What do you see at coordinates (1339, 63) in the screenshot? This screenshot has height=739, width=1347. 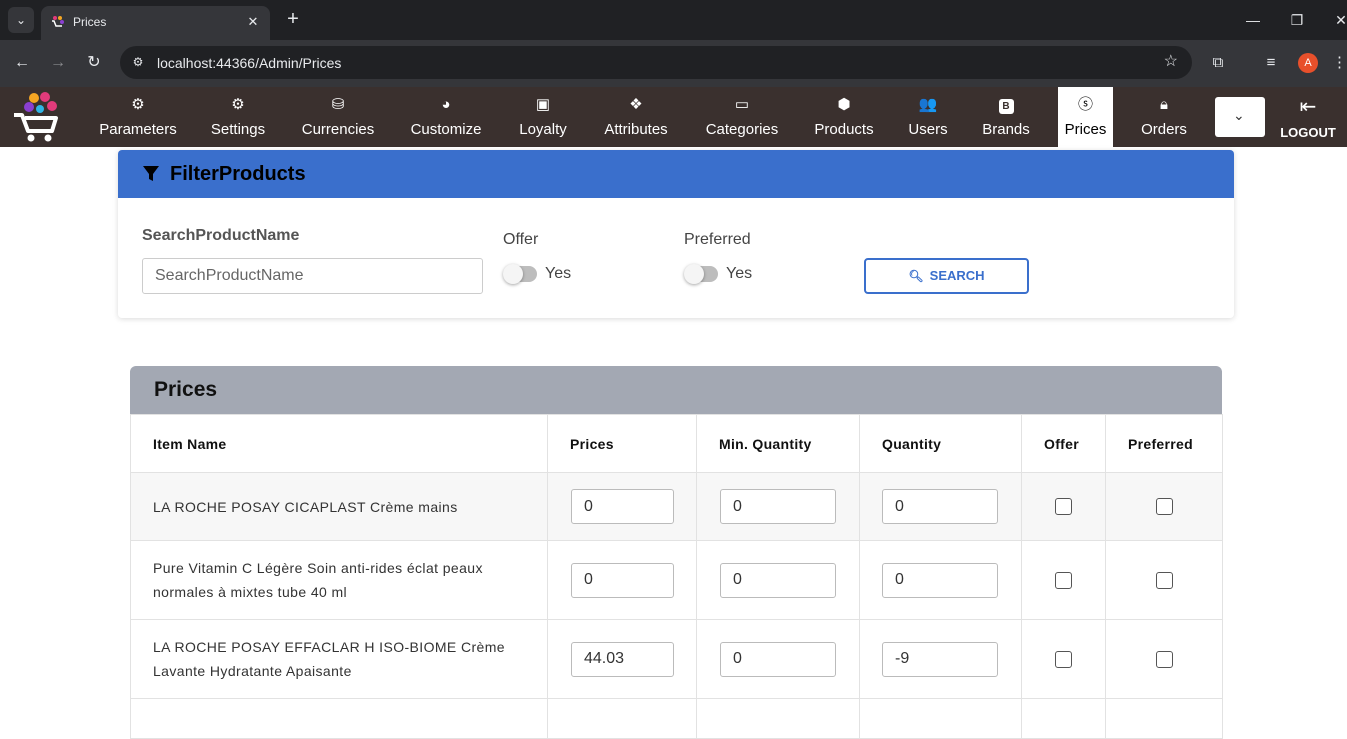 I see `browser-menu-icon: ⋮` at bounding box center [1339, 63].